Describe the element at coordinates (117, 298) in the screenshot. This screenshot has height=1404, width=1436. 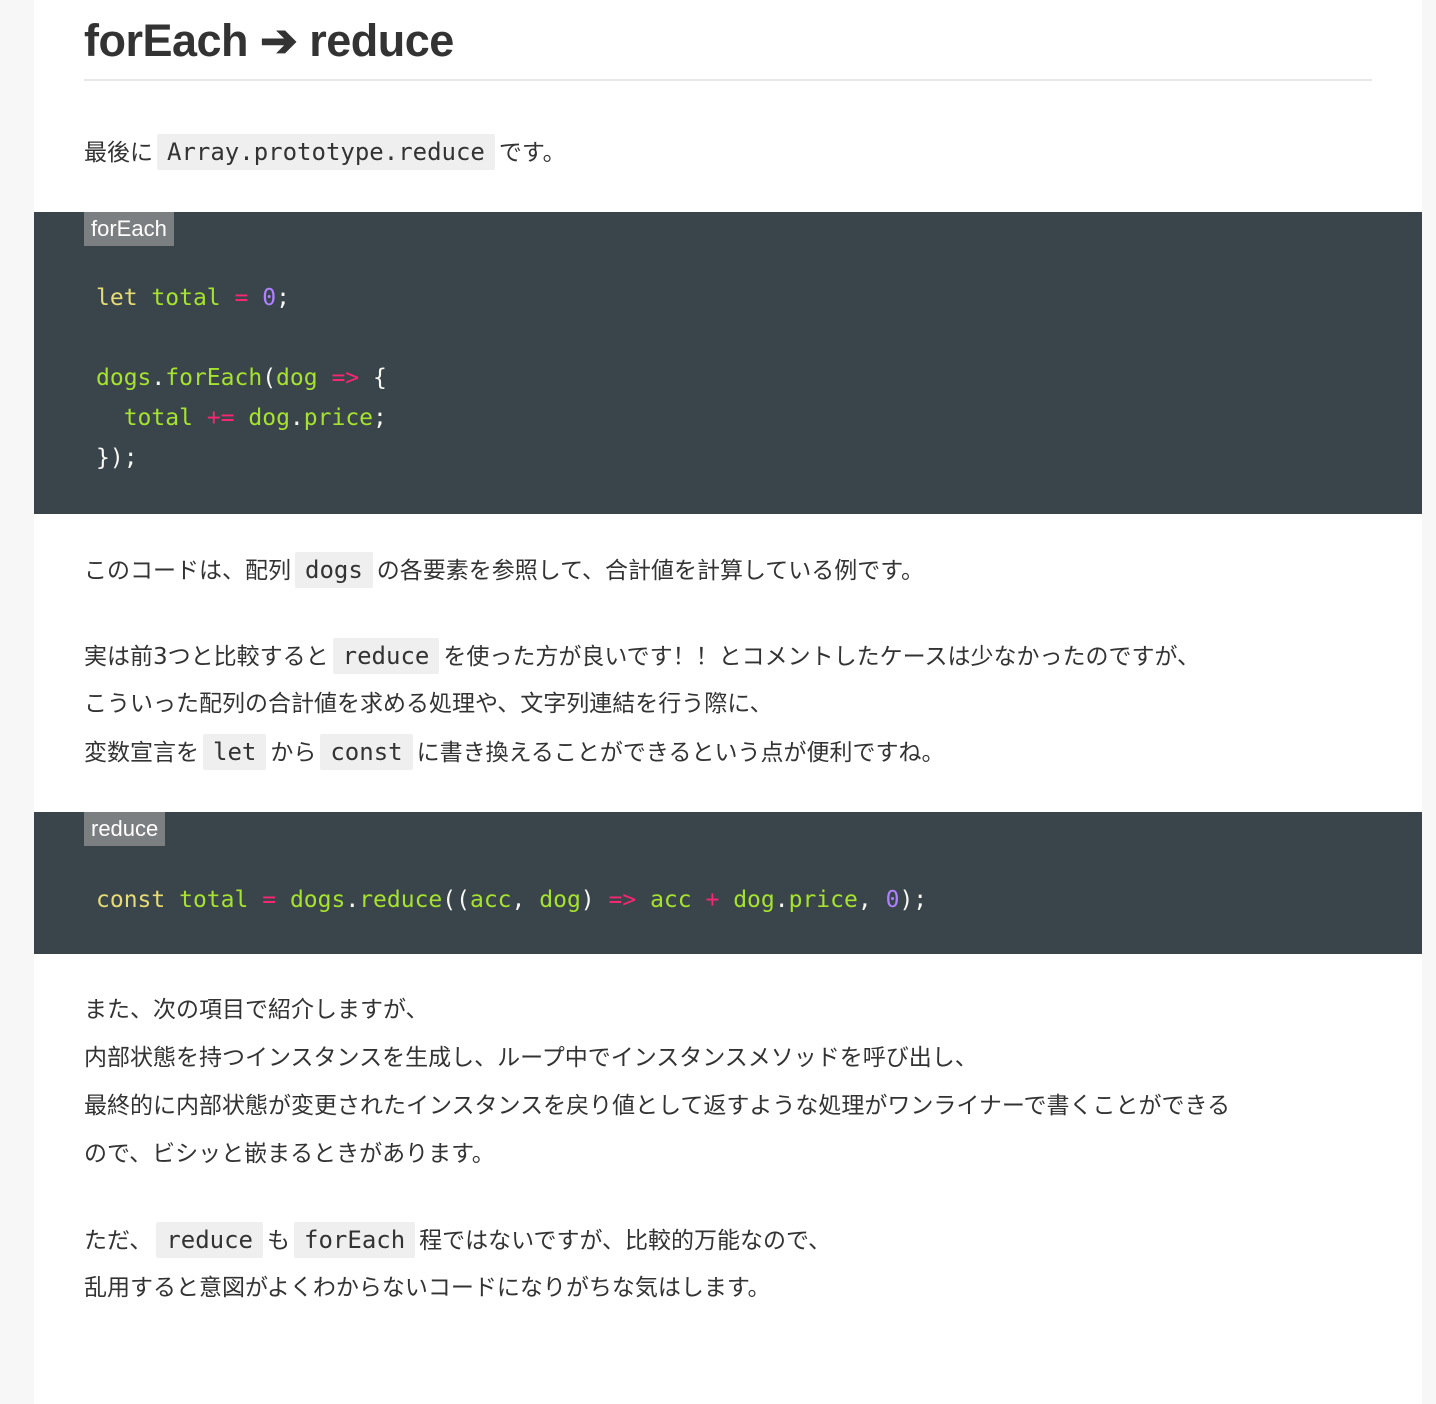
I see `code-token-keyword: let` at that location.